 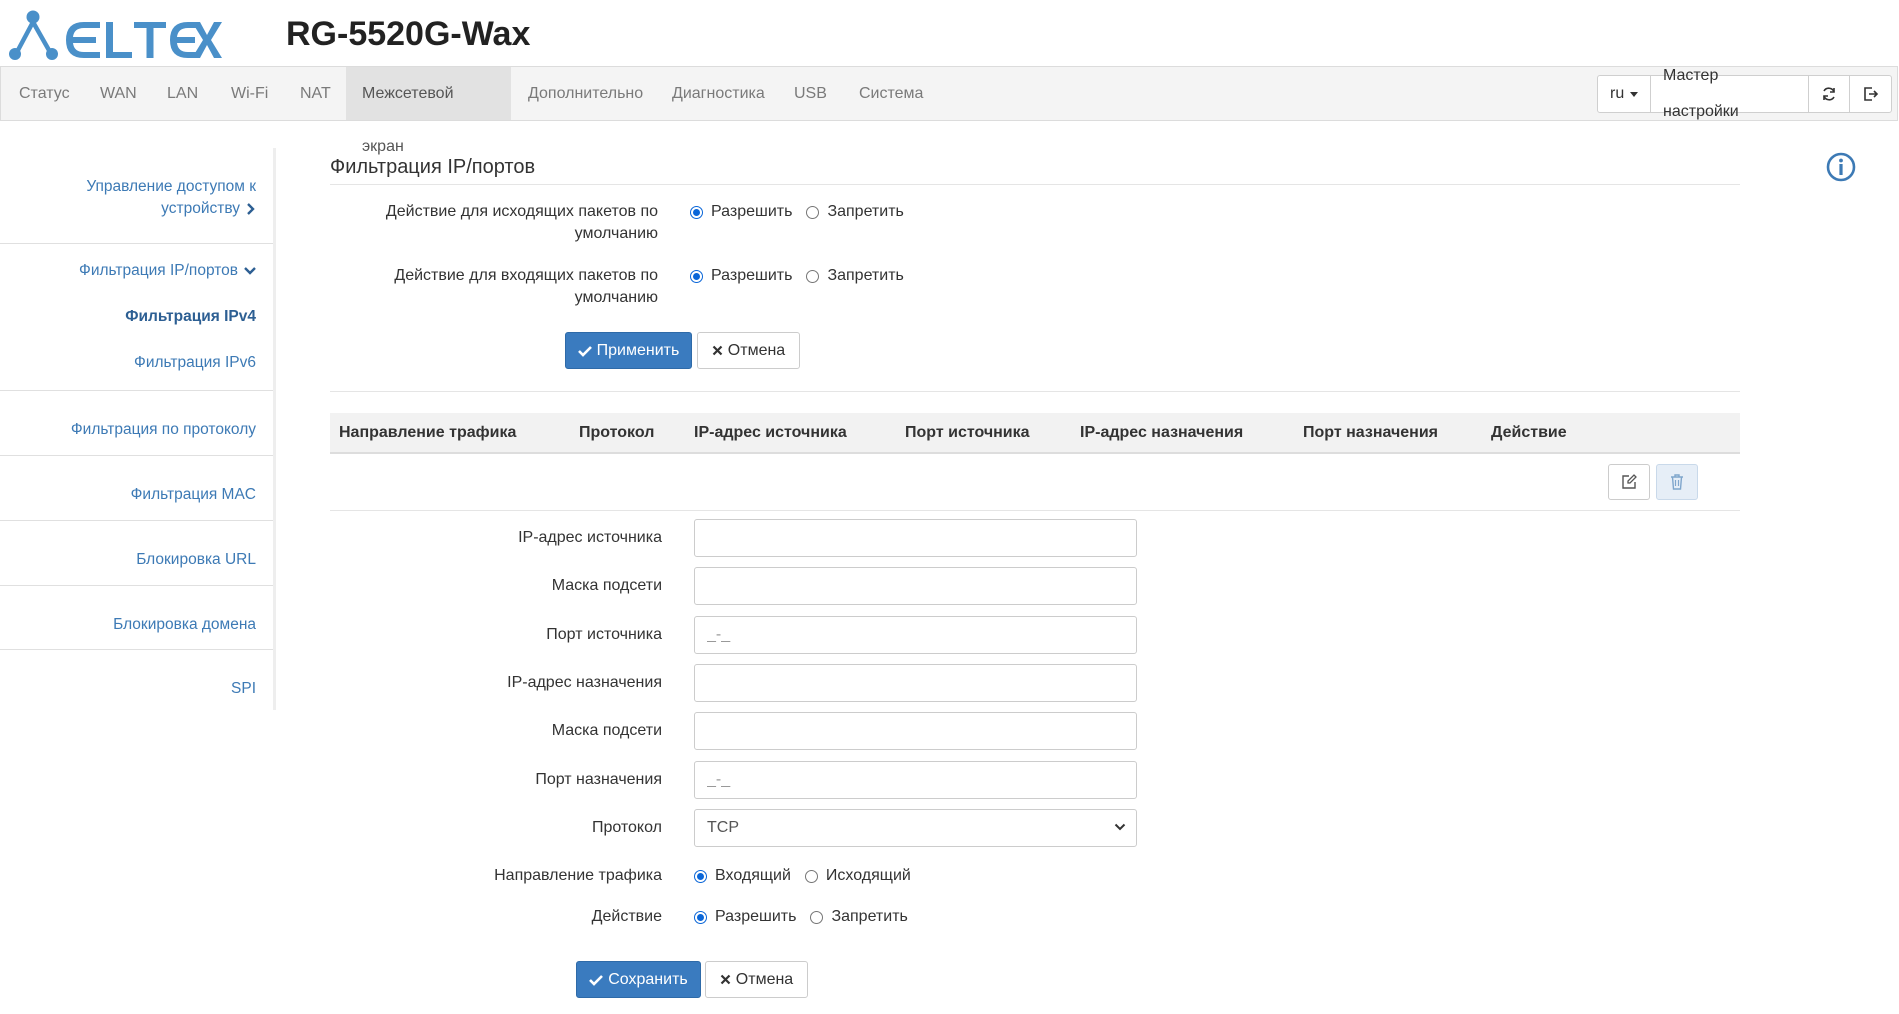 I want to click on column-header-source-port: Порт источника, so click(x=967, y=432).